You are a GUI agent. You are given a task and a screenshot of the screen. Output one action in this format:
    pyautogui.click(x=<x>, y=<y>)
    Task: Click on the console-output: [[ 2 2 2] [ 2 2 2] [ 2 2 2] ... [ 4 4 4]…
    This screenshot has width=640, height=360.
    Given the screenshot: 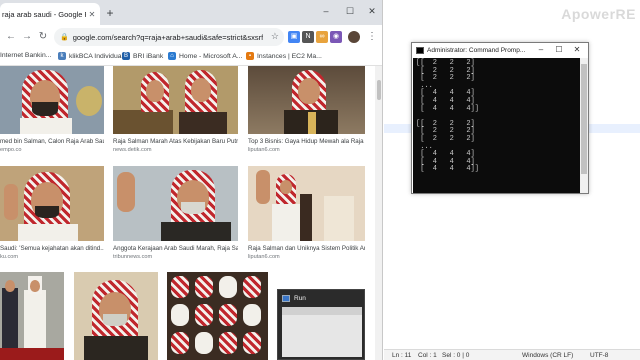 What is the action you would take?
    pyautogui.click(x=496, y=125)
    